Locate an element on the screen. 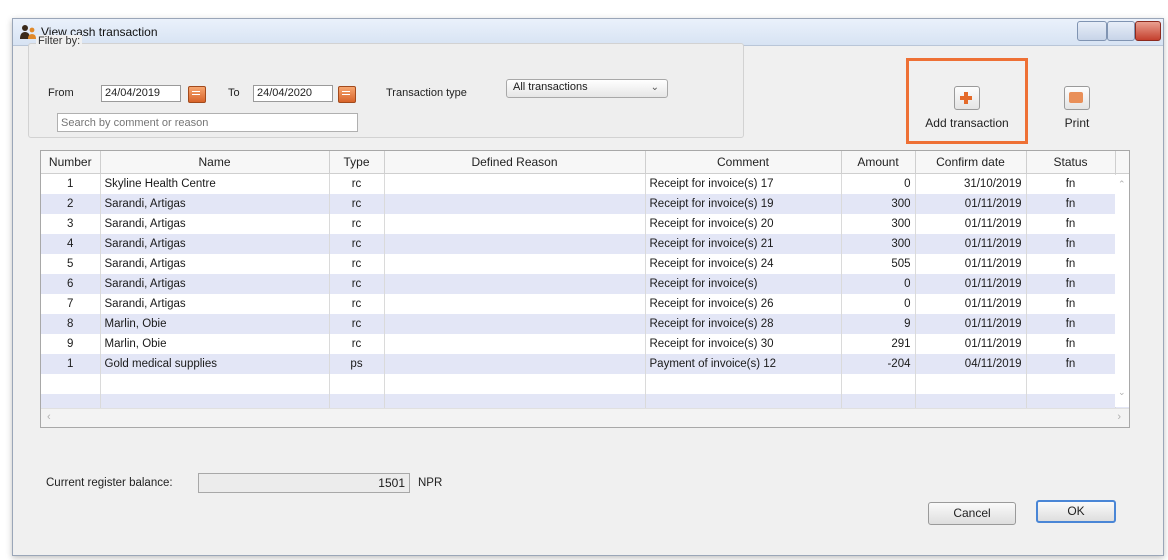  ok-button: OK is located at coordinates (1076, 511).